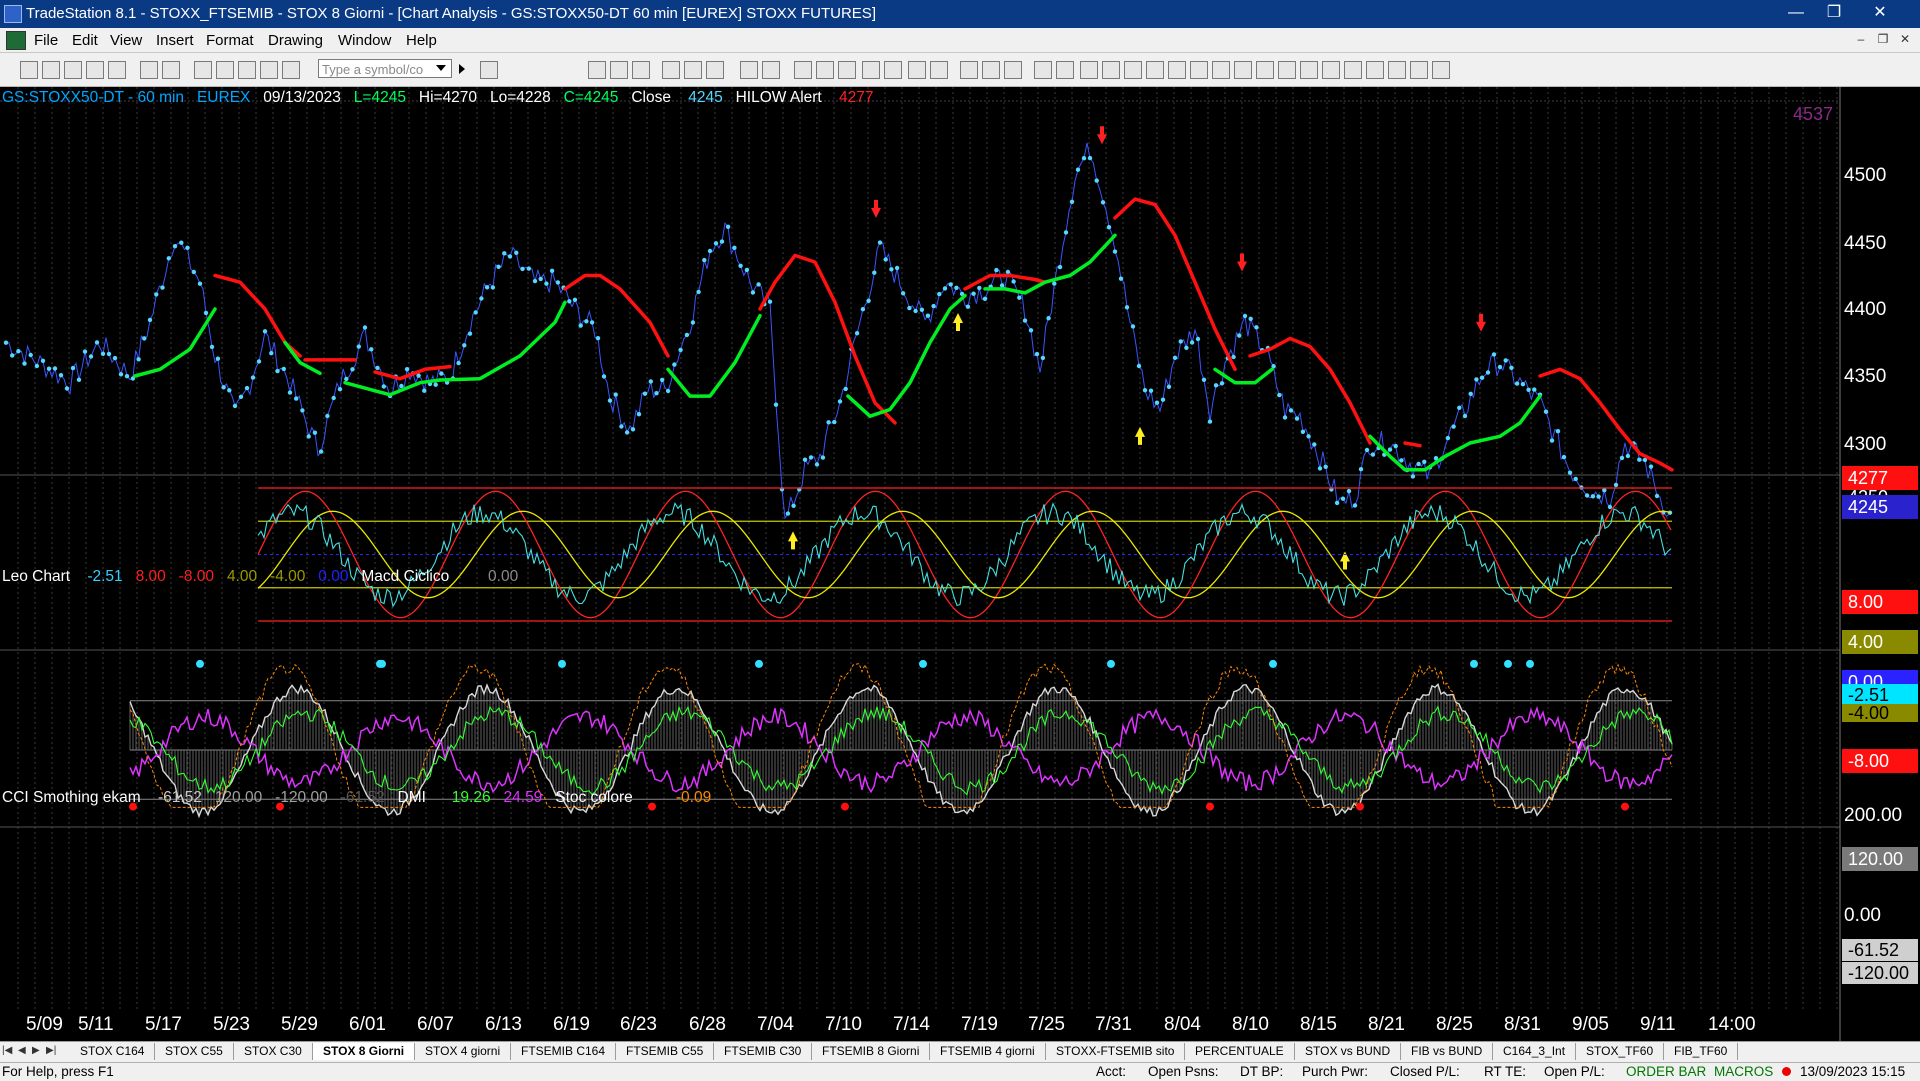 The width and height of the screenshot is (1920, 1081). I want to click on time-axis-label: 8/10, so click(1250, 1024).